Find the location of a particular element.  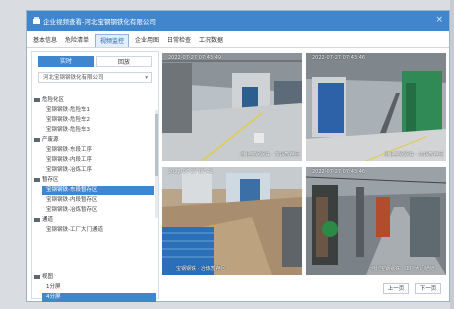

view-heading: 视图 is located at coordinates (43, 277).